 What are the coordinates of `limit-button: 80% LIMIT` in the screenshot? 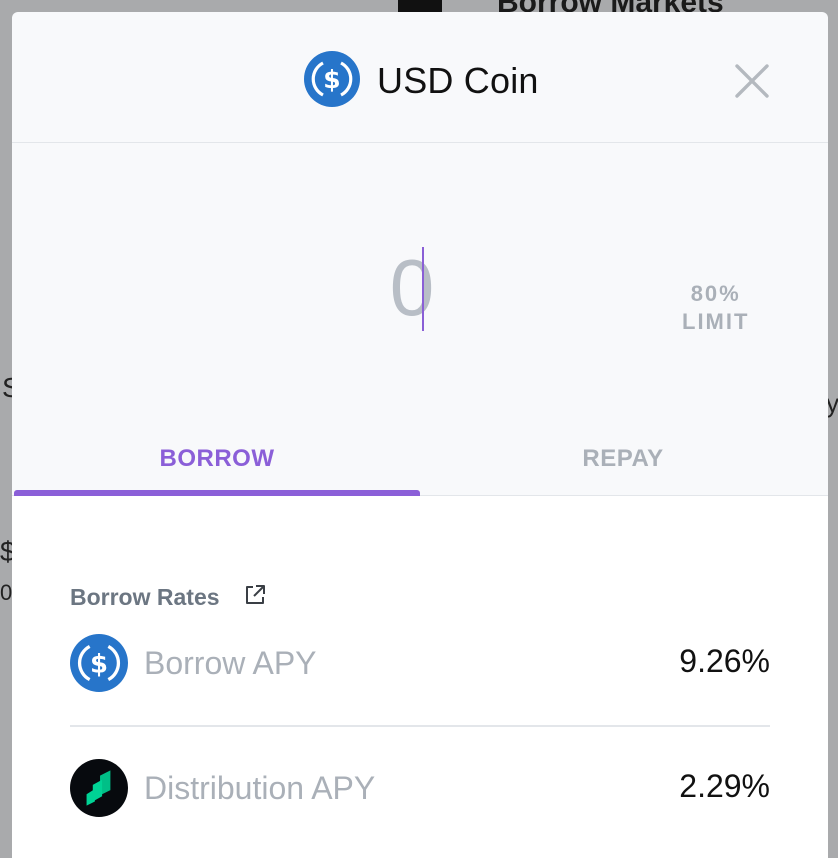 It's located at (715, 308).